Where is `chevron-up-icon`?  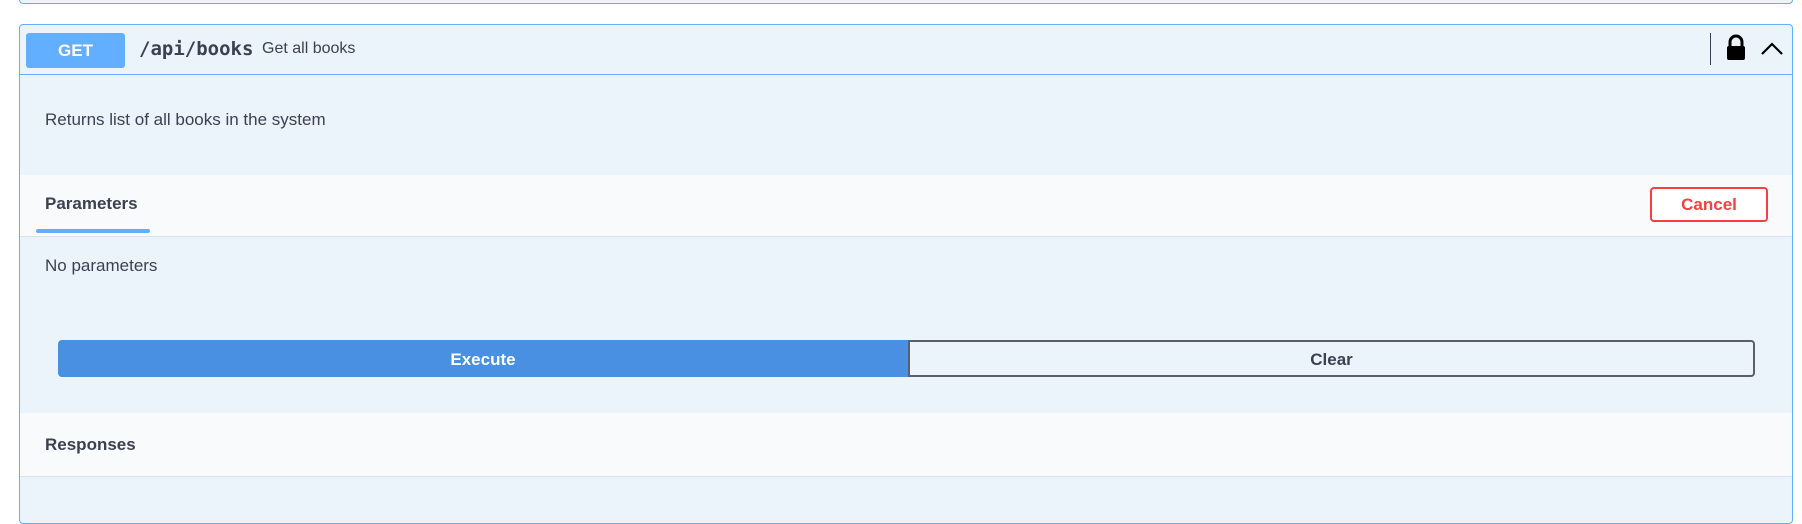
chevron-up-icon is located at coordinates (1772, 49).